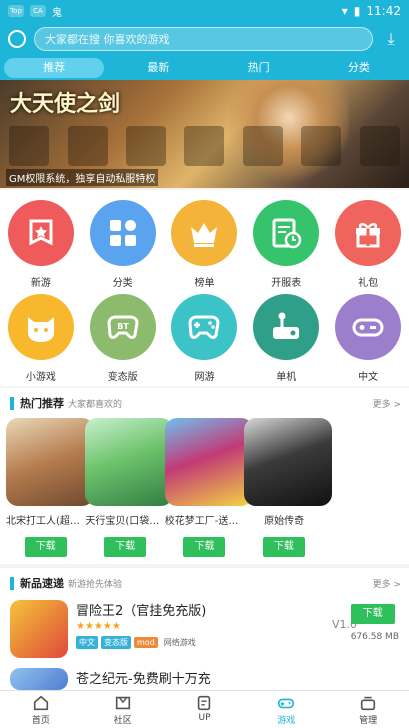  Describe the element at coordinates (143, 679) in the screenshot. I see `game-title: 苍之纪元-免费刷十万充` at that location.